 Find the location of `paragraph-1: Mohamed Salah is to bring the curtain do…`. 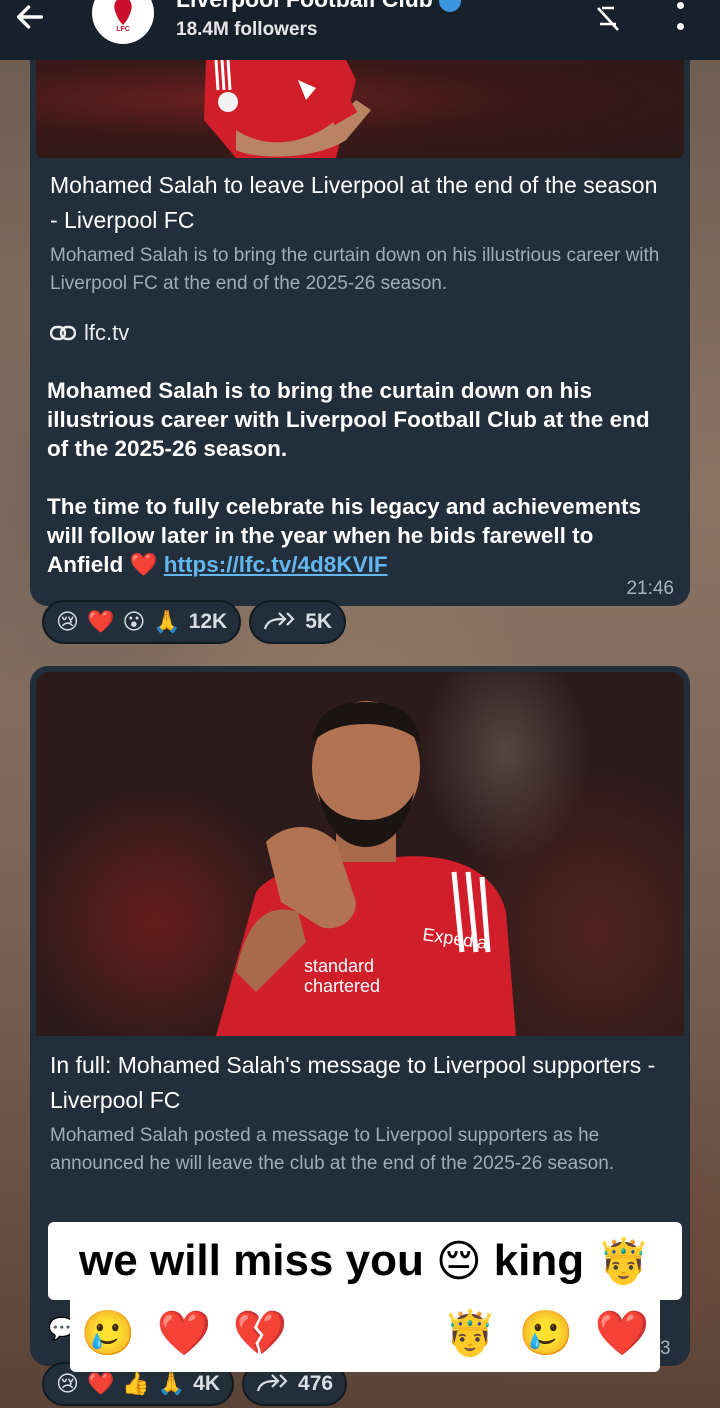

paragraph-1: Mohamed Salah is to bring the curtain do… is located at coordinates (348, 419).